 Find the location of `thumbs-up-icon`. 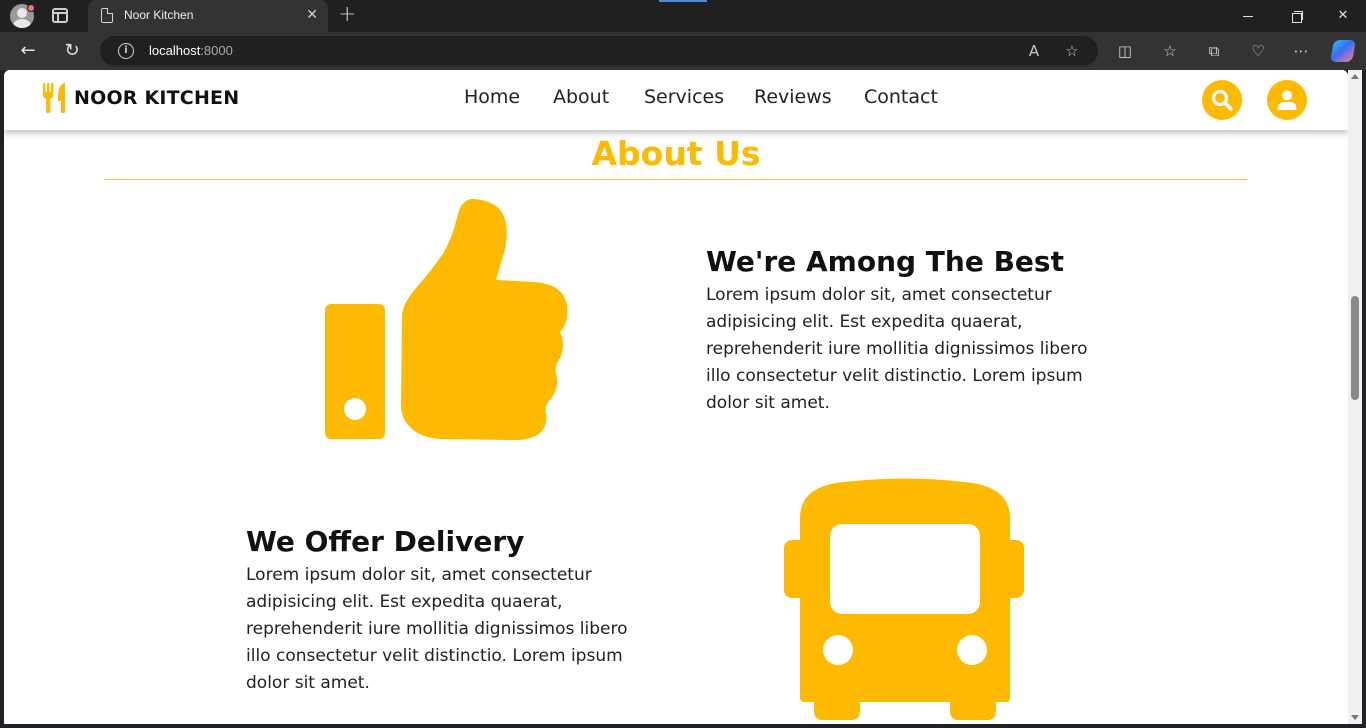

thumbs-up-icon is located at coordinates (446, 319).